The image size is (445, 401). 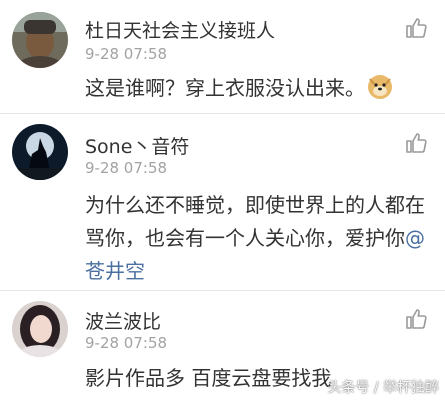 What do you see at coordinates (137, 145) in the screenshot?
I see `username: Sone丶音符` at bounding box center [137, 145].